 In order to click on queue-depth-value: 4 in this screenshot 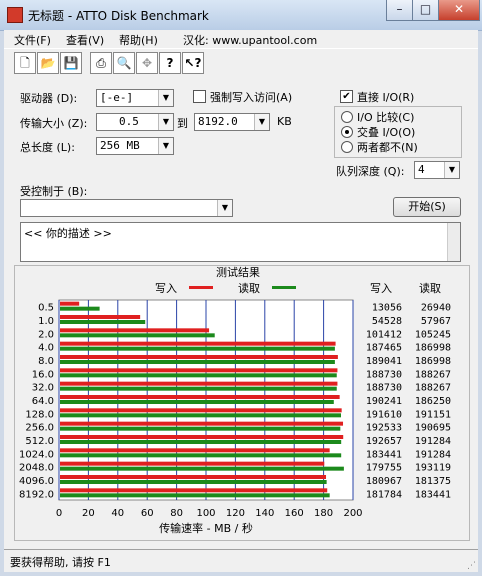, I will do `click(421, 169)`.